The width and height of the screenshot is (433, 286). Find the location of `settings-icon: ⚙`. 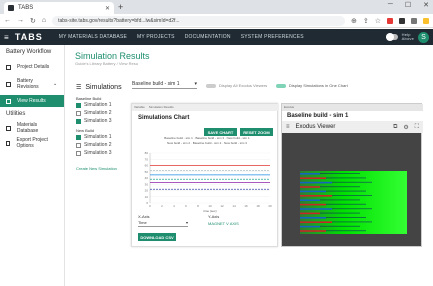

settings-icon: ⚙ is located at coordinates (405, 127).